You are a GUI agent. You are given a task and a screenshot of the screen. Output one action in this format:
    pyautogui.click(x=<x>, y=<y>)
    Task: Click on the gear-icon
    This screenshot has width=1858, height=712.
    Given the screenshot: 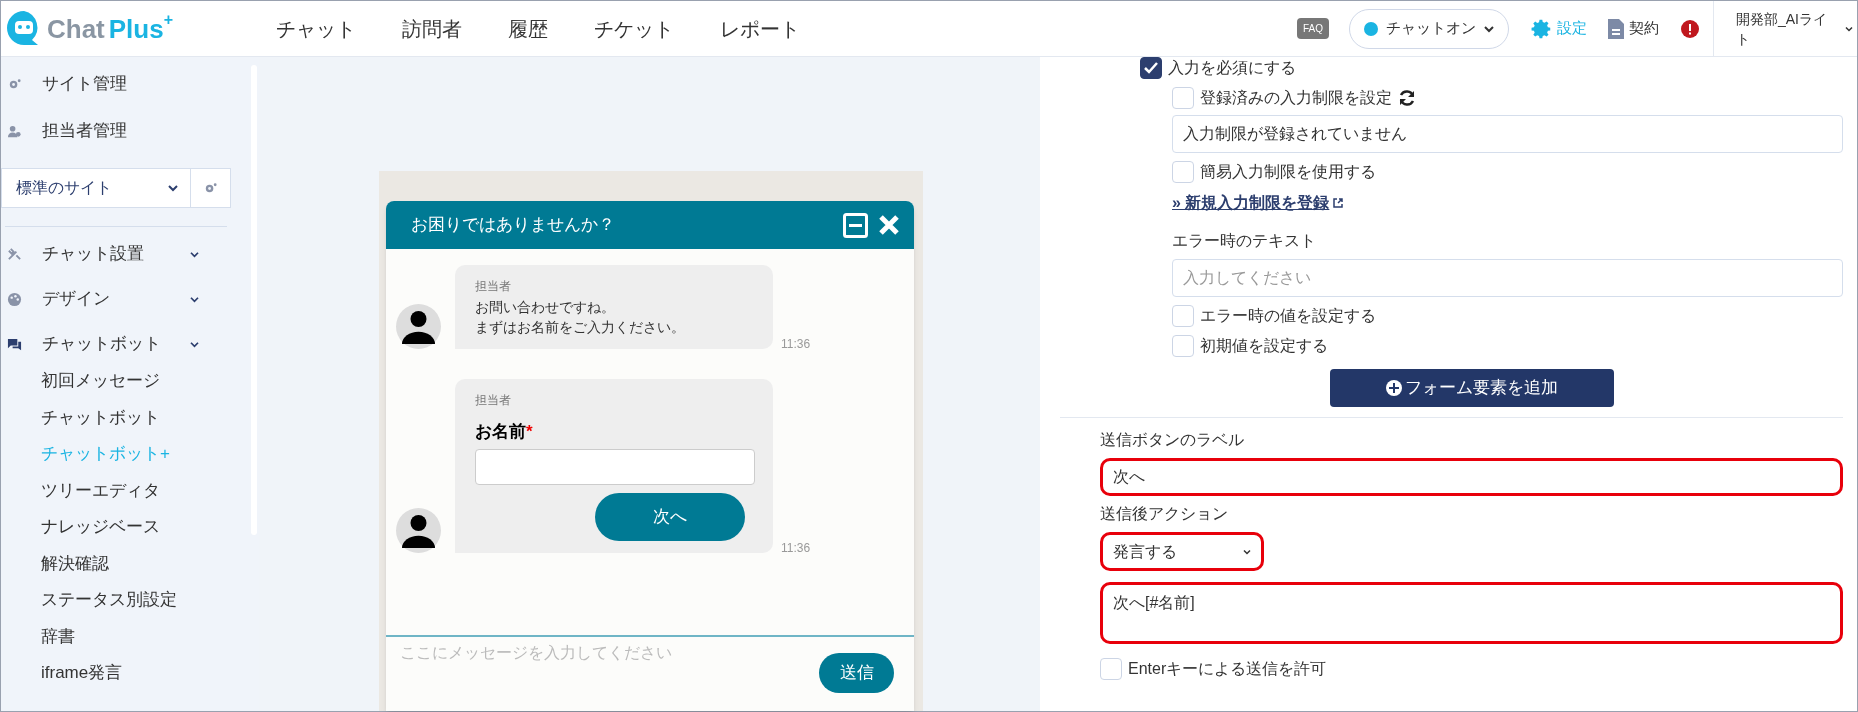 What is the action you would take?
    pyautogui.click(x=1542, y=28)
    